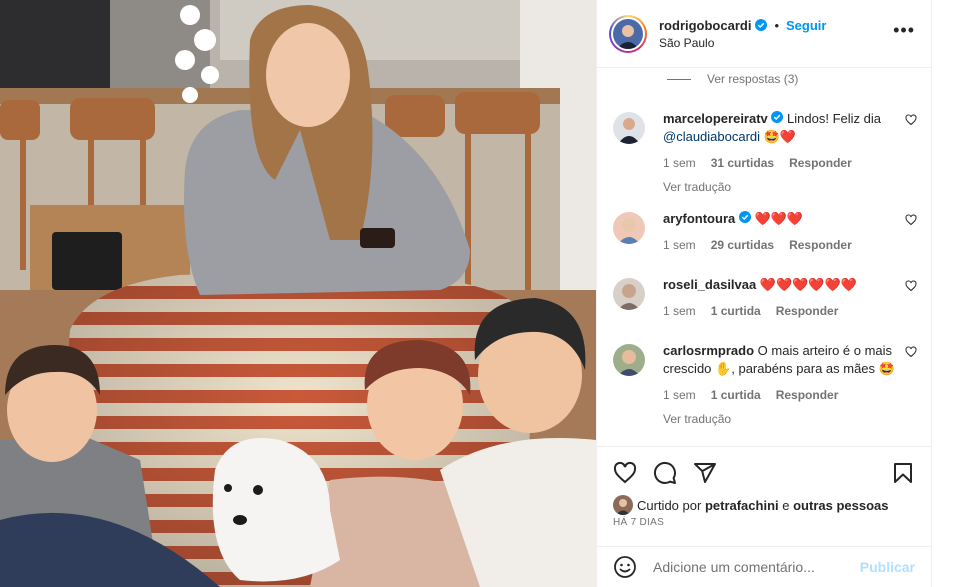 The width and height of the screenshot is (978, 587). I want to click on comment-emoji: 🤩, so click(886, 368).